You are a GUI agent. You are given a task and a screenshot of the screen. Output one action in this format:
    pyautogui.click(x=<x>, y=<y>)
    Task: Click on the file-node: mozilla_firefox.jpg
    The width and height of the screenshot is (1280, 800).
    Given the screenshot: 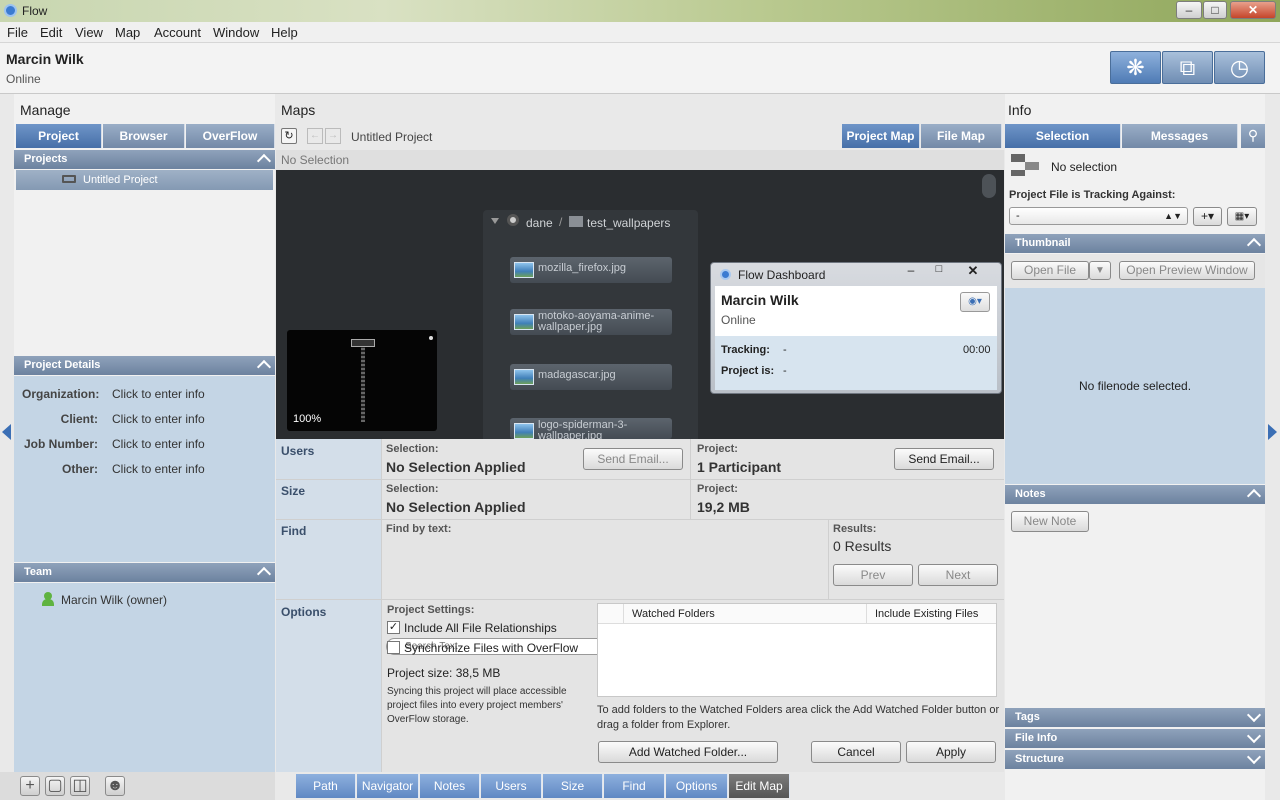 What is the action you would take?
    pyautogui.click(x=591, y=270)
    